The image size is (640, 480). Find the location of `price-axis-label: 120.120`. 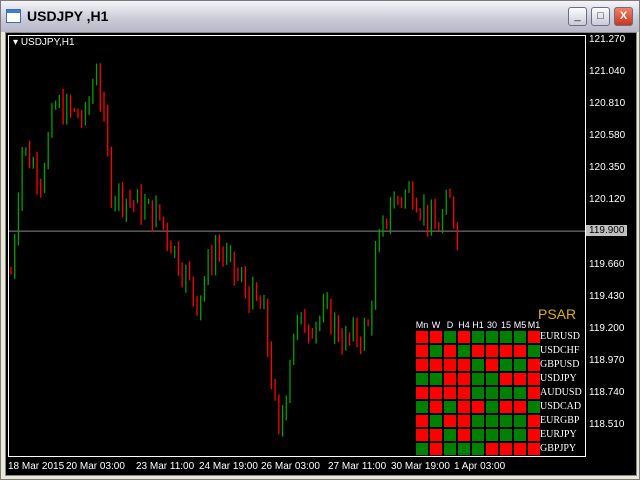

price-axis-label: 120.120 is located at coordinates (607, 200).